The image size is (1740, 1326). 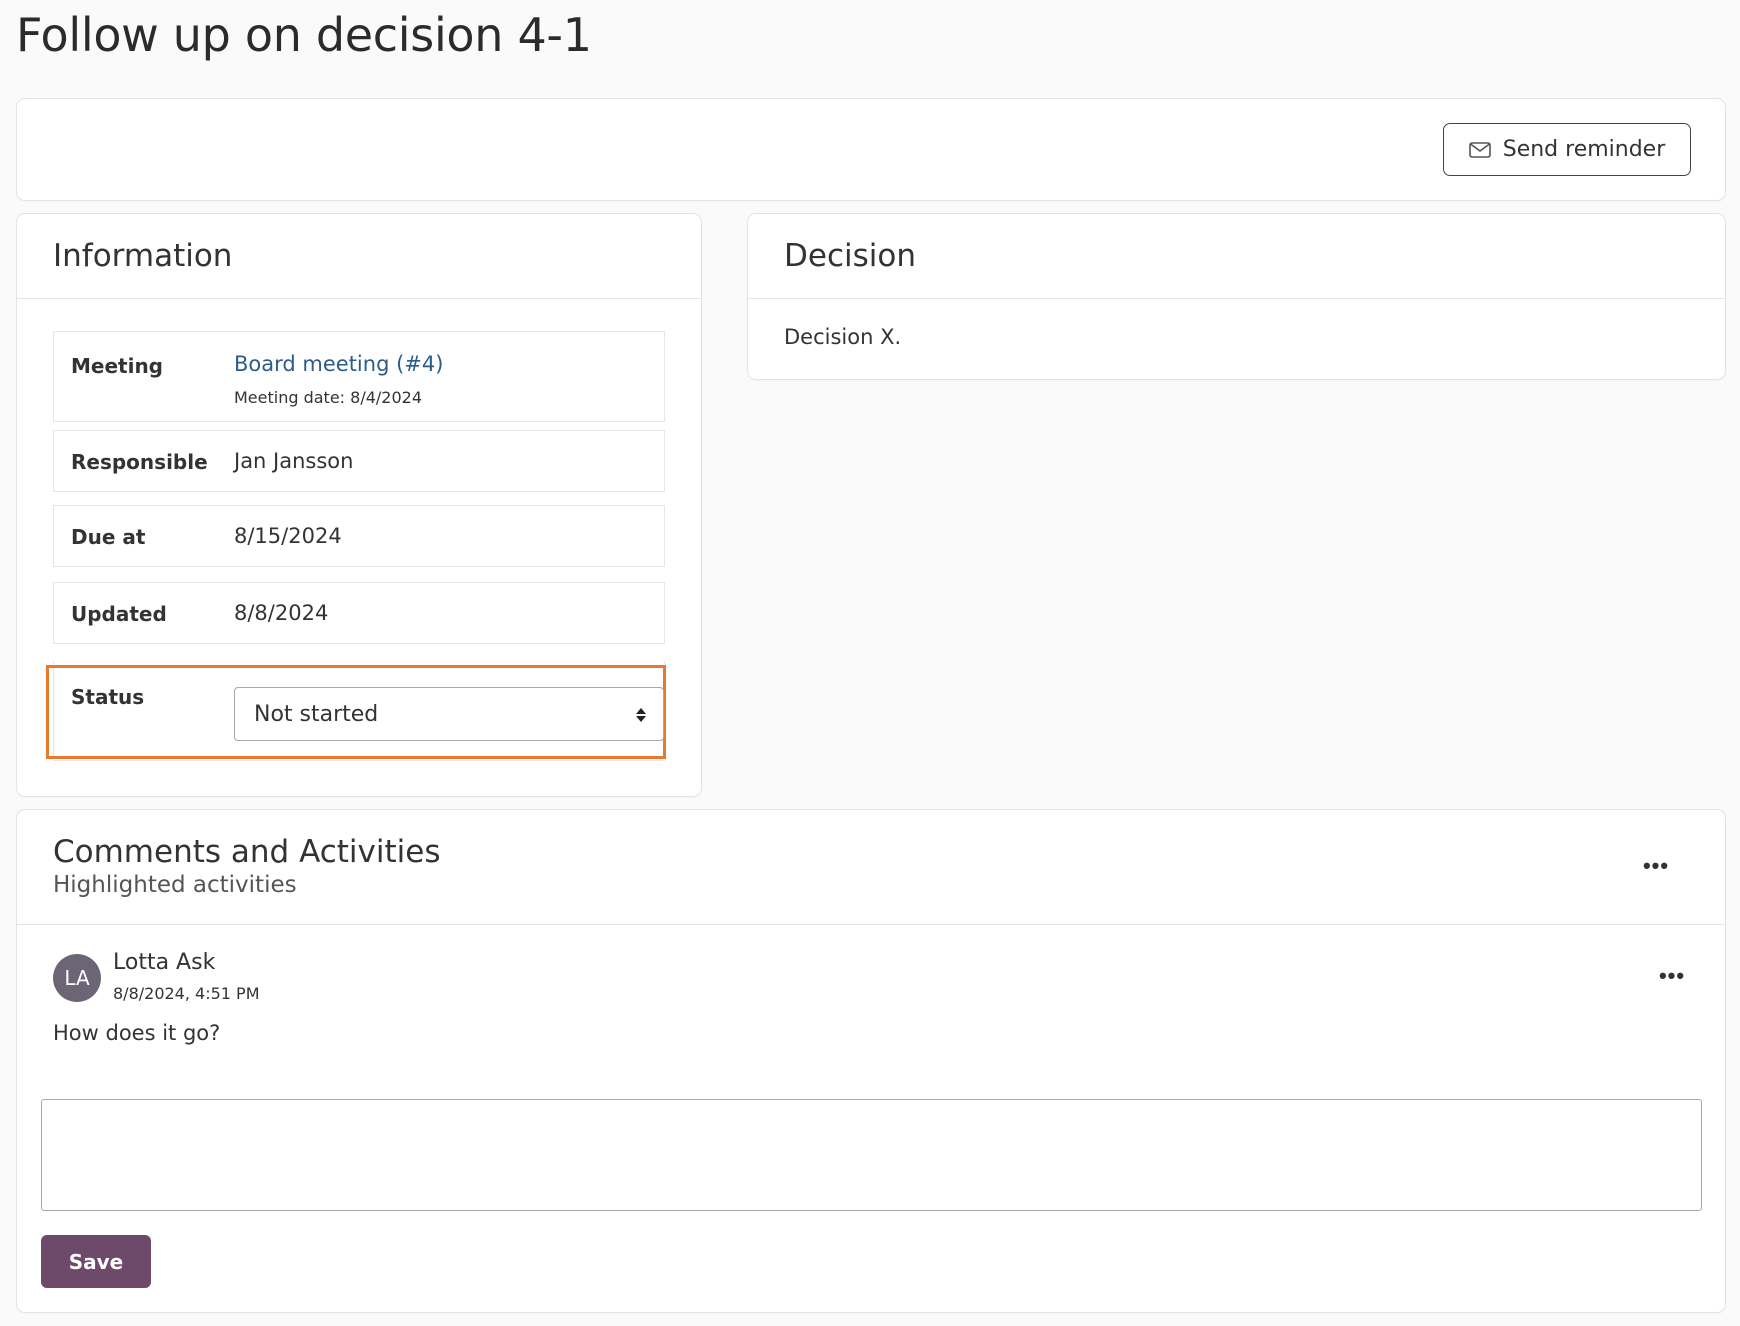 I want to click on page-title: Follow up on decision 4-1, so click(x=304, y=35).